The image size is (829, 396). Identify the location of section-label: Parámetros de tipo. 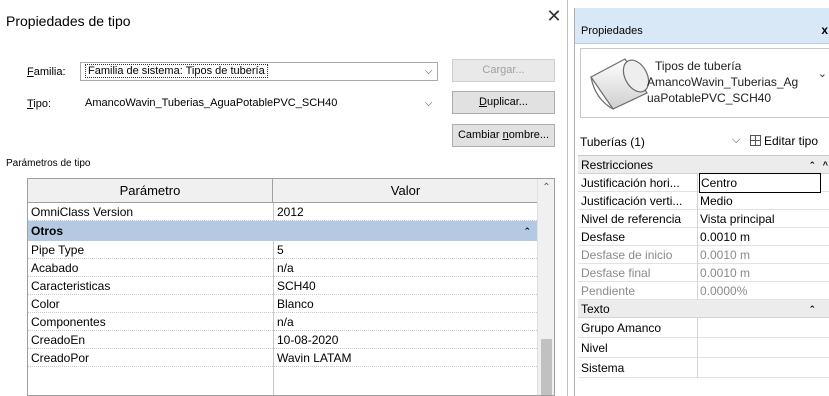
(48, 163).